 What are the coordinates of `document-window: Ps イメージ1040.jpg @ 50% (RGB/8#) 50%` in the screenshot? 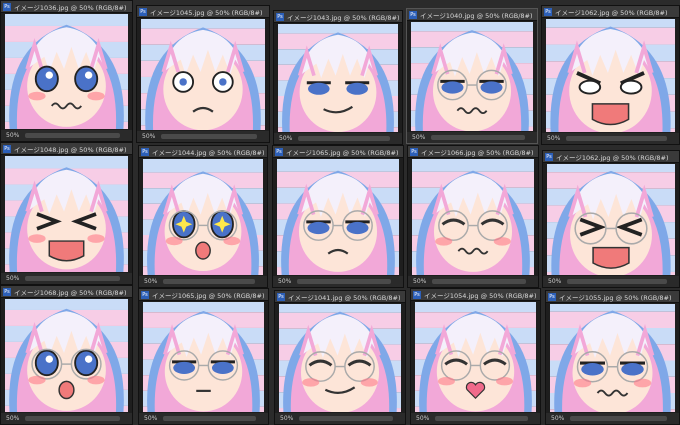 It's located at (472, 76).